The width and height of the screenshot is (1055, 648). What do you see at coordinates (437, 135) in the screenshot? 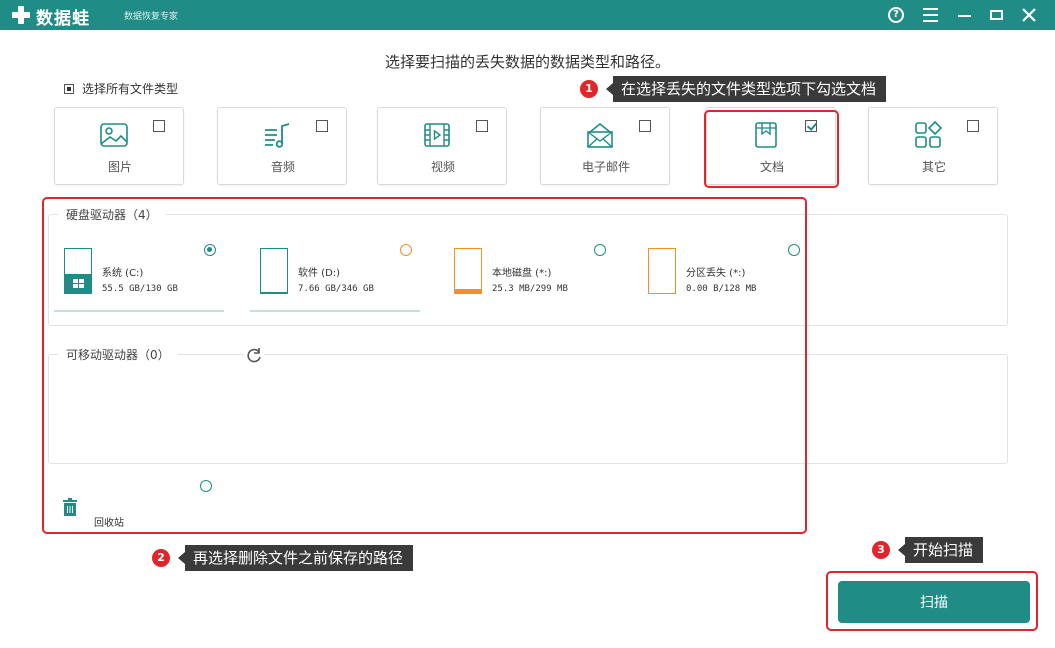
I see `video-icon` at bounding box center [437, 135].